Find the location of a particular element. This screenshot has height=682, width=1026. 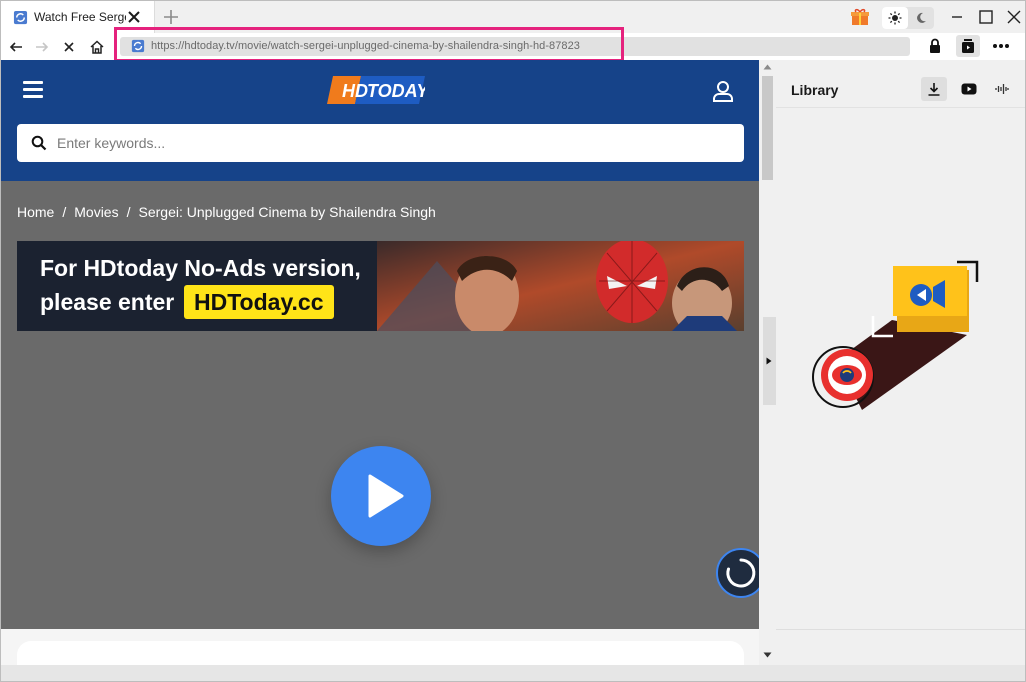

media-library-button is located at coordinates (968, 46).